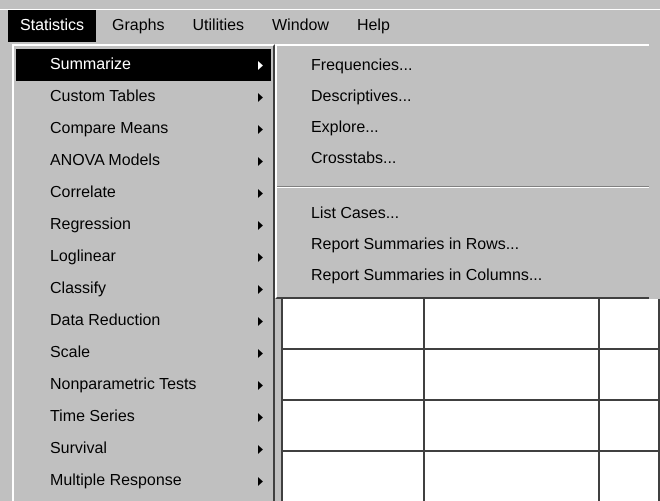 This screenshot has height=501, width=660. What do you see at coordinates (143, 161) in the screenshot?
I see `menu-item: ANOVA Models` at bounding box center [143, 161].